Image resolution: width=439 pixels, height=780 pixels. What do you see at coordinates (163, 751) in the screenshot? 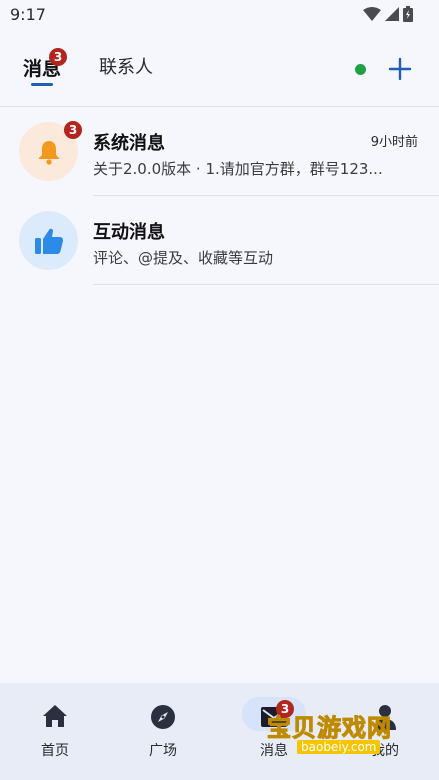
I see `nav-square-label: 广场` at bounding box center [163, 751].